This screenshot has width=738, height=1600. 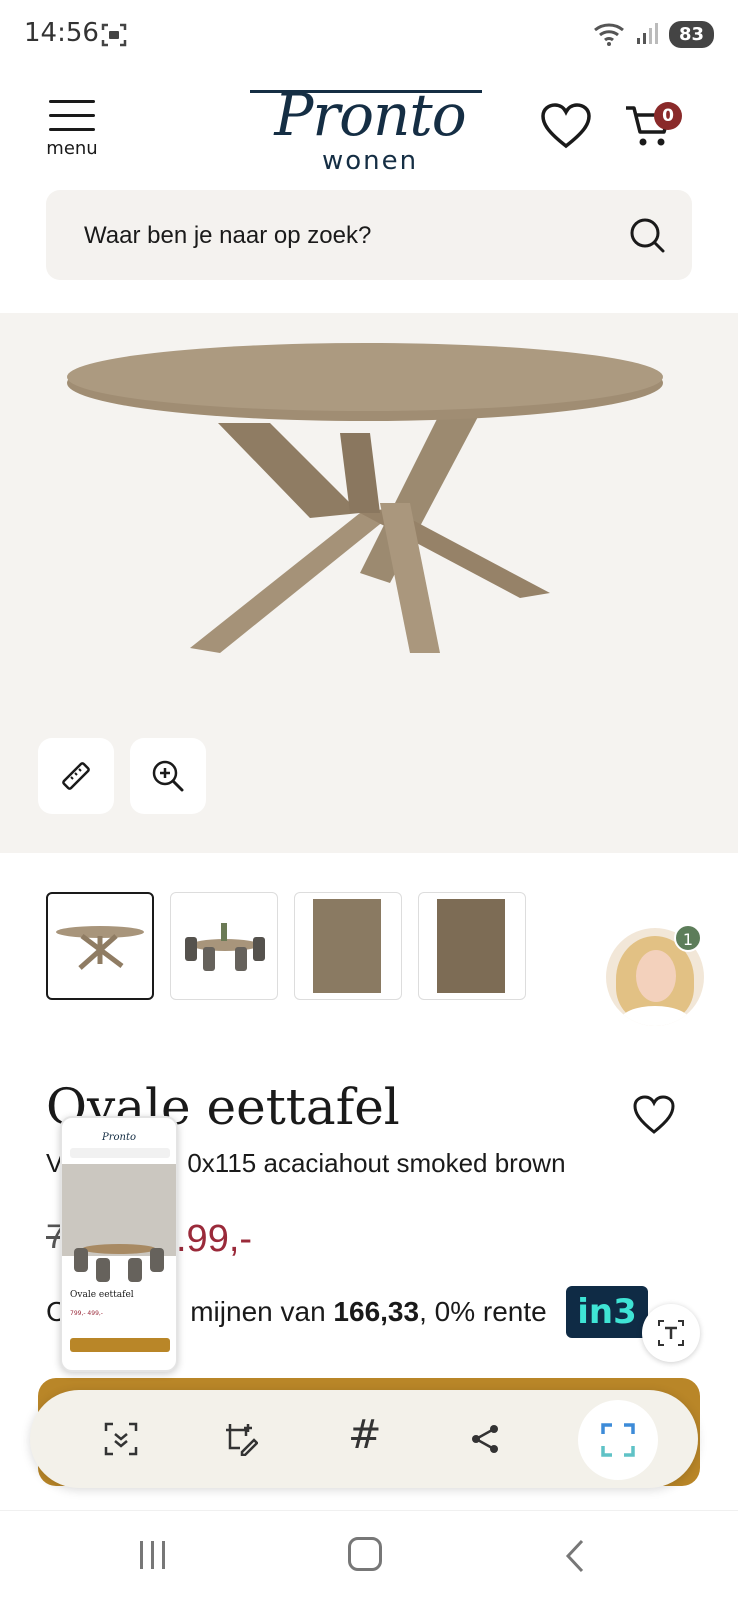 What do you see at coordinates (668, 116) in the screenshot?
I see `cart-count-badge: 0` at bounding box center [668, 116].